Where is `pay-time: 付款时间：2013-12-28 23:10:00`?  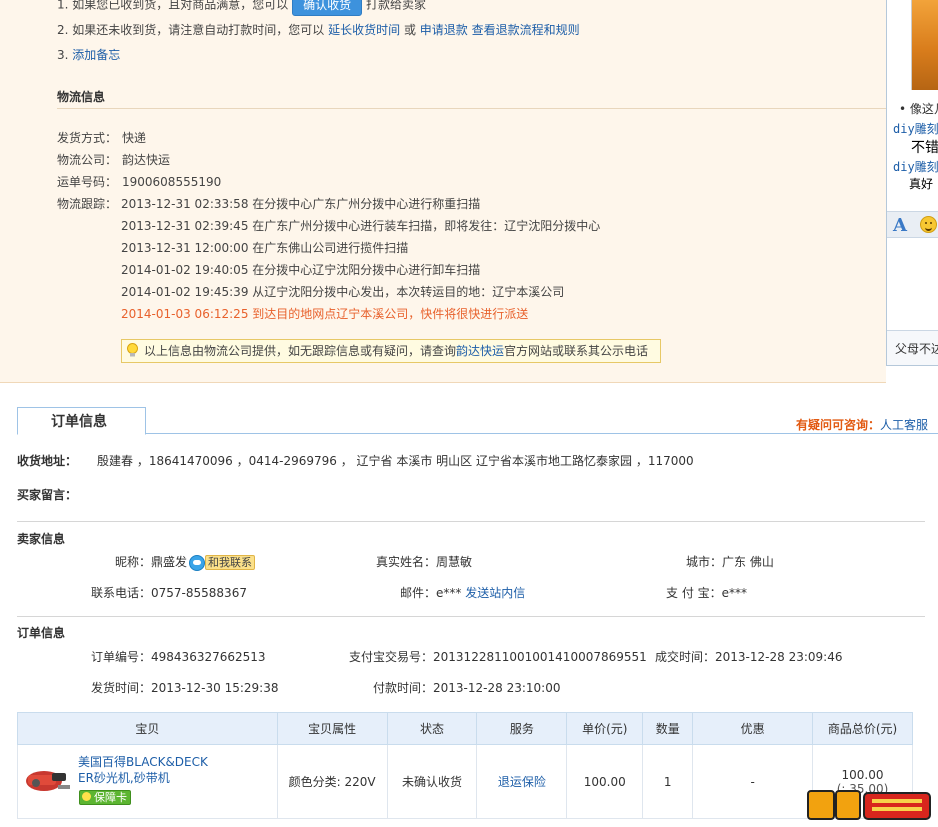 pay-time: 付款时间：2013-12-28 23:10:00 is located at coordinates (466, 687).